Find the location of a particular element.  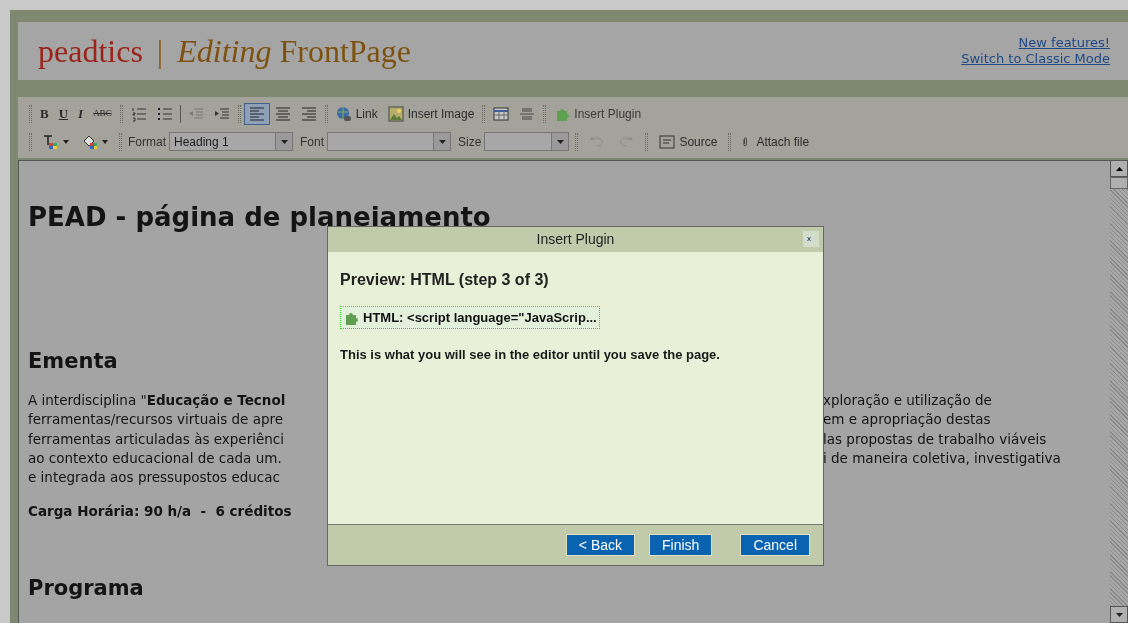

size-select is located at coordinates (527, 141).